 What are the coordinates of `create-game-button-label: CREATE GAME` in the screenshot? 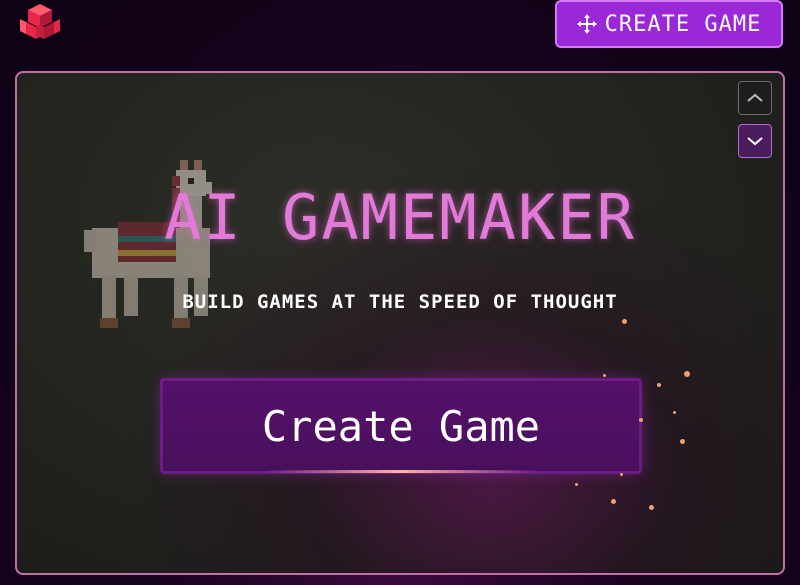 It's located at (683, 24).